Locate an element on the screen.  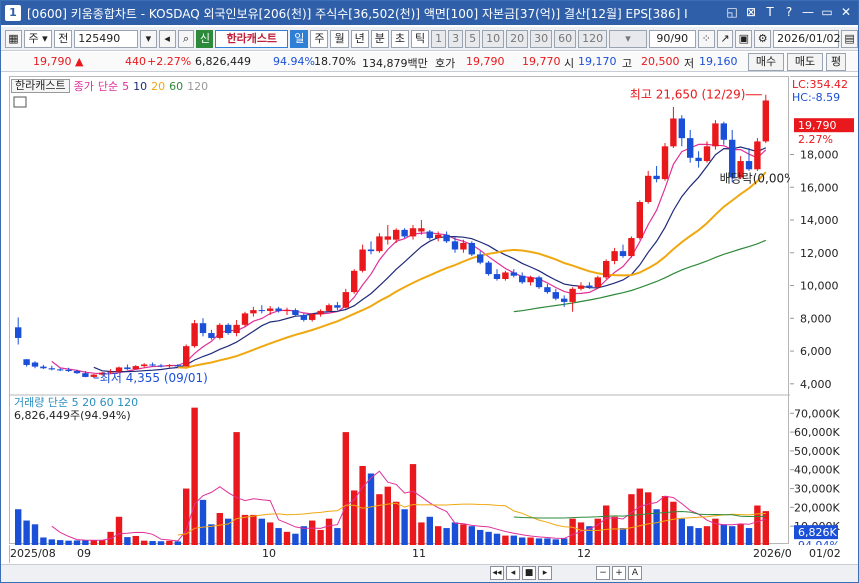
date-field: 2026/01/02 is located at coordinates (807, 38).